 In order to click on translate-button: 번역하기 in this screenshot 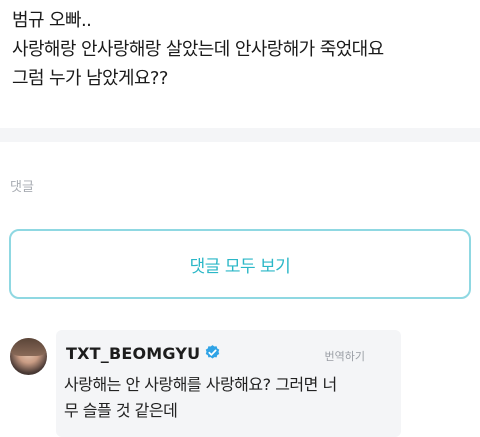, I will do `click(345, 356)`.